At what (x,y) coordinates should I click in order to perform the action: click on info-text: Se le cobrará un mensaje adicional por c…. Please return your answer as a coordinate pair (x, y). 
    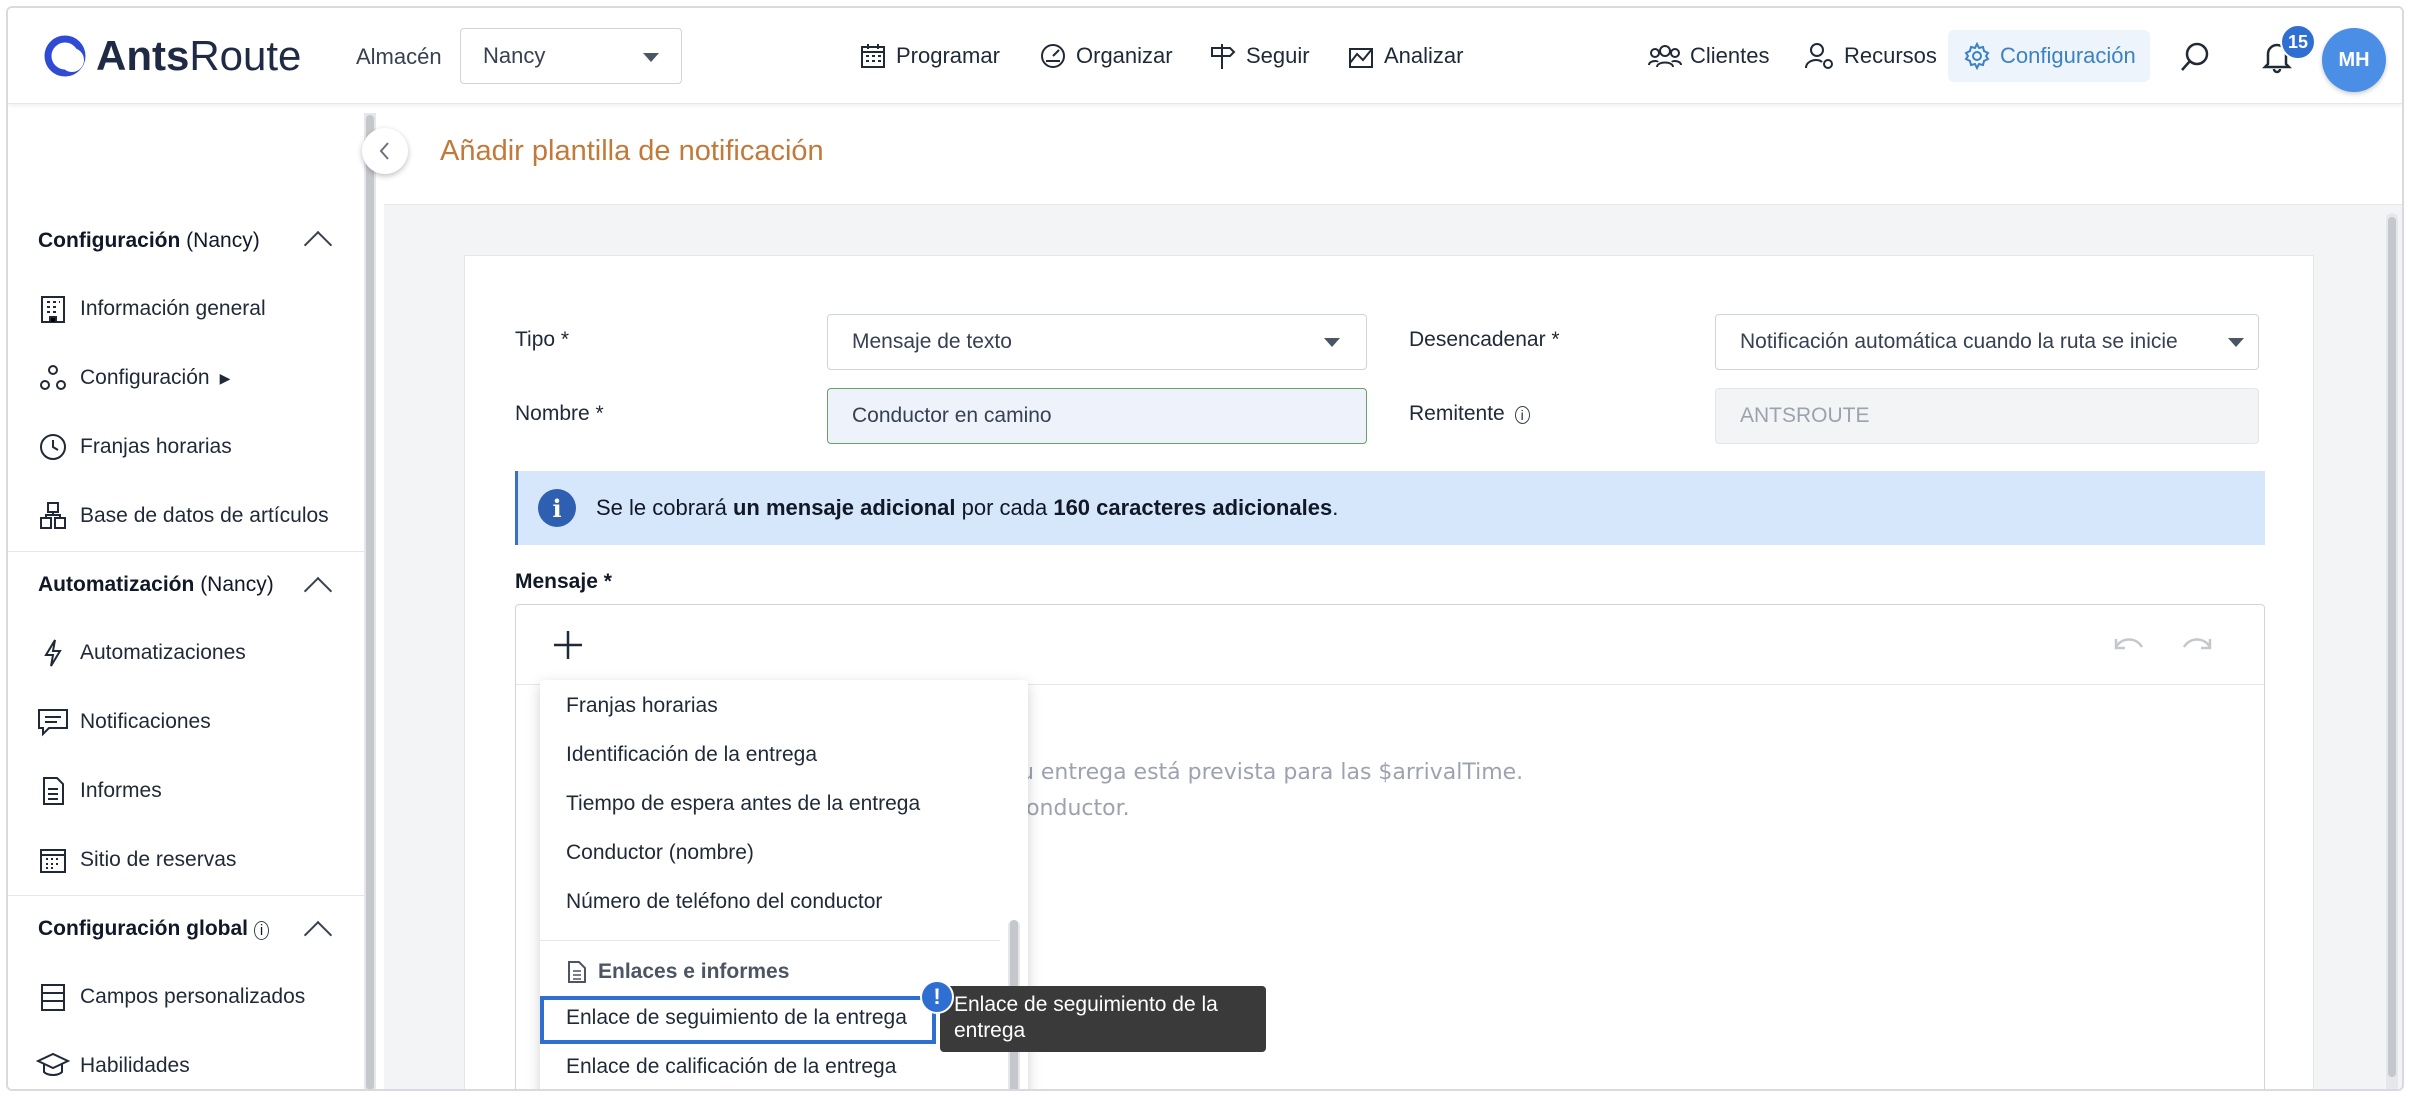
    Looking at the image, I should click on (967, 507).